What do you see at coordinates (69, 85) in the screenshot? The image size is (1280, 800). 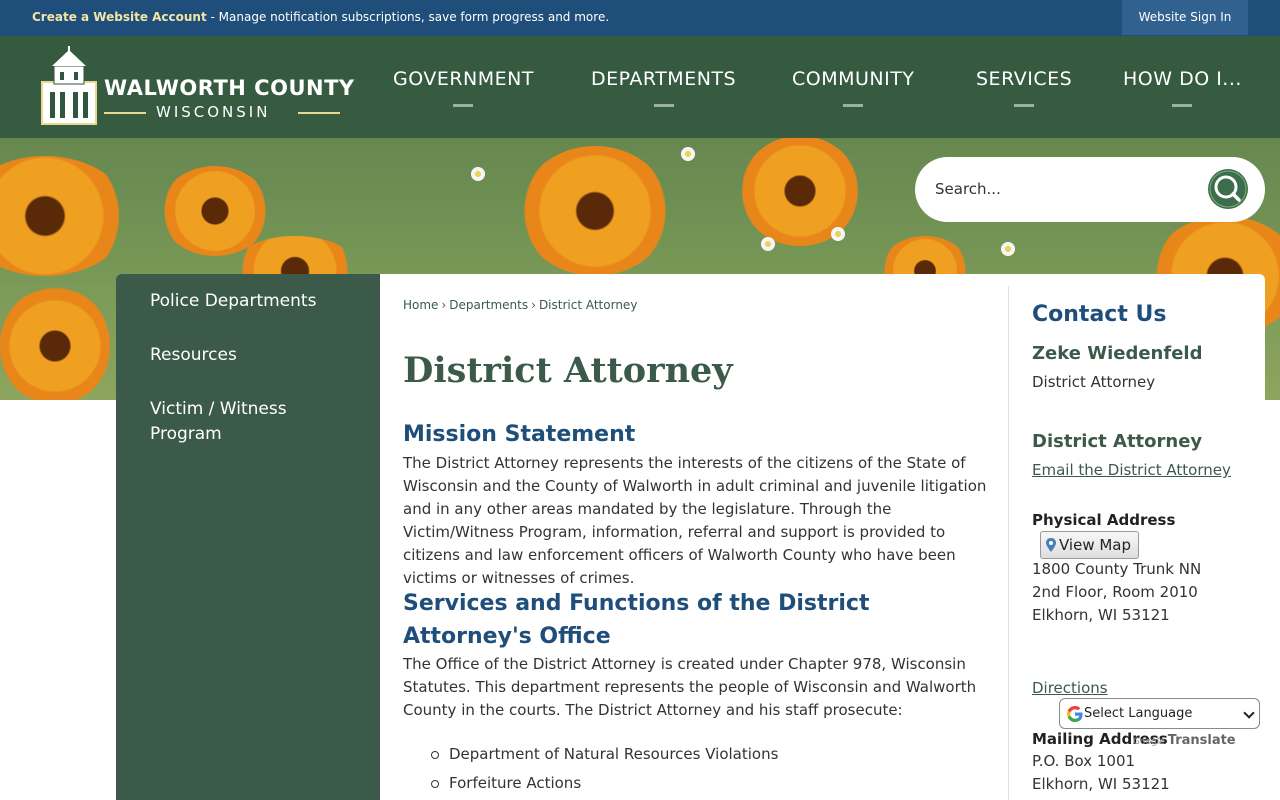 I see `courthouse-tower-icon` at bounding box center [69, 85].